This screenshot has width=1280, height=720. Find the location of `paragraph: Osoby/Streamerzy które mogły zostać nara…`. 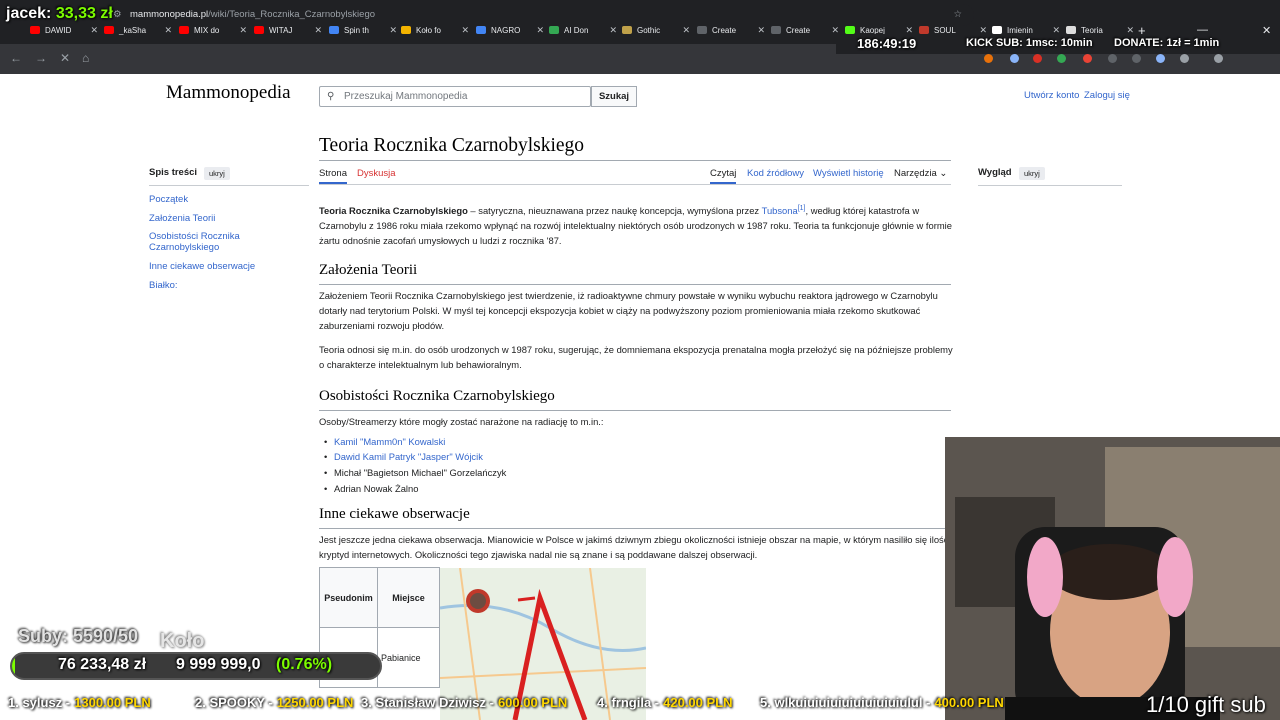

paragraph: Osoby/Streamerzy które mogły zostać nara… is located at coordinates (461, 421).